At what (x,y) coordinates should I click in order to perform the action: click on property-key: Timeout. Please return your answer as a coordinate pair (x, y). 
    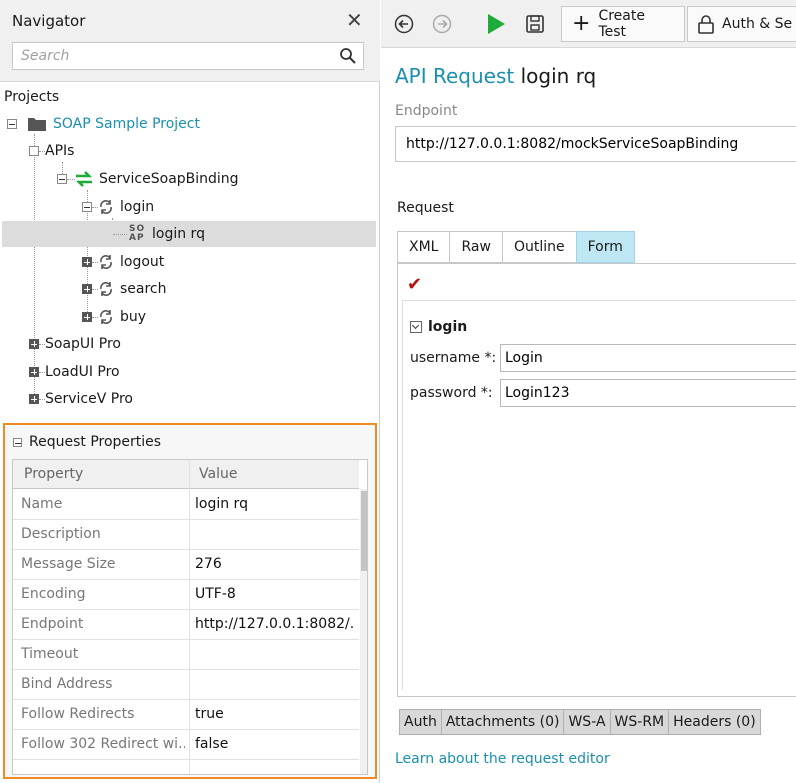
    Looking at the image, I should click on (50, 654).